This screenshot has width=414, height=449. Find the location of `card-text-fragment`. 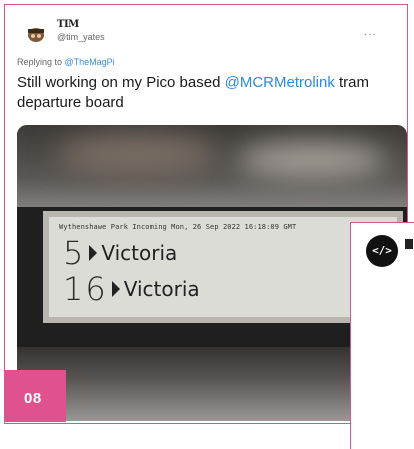

card-text-fragment is located at coordinates (409, 244).